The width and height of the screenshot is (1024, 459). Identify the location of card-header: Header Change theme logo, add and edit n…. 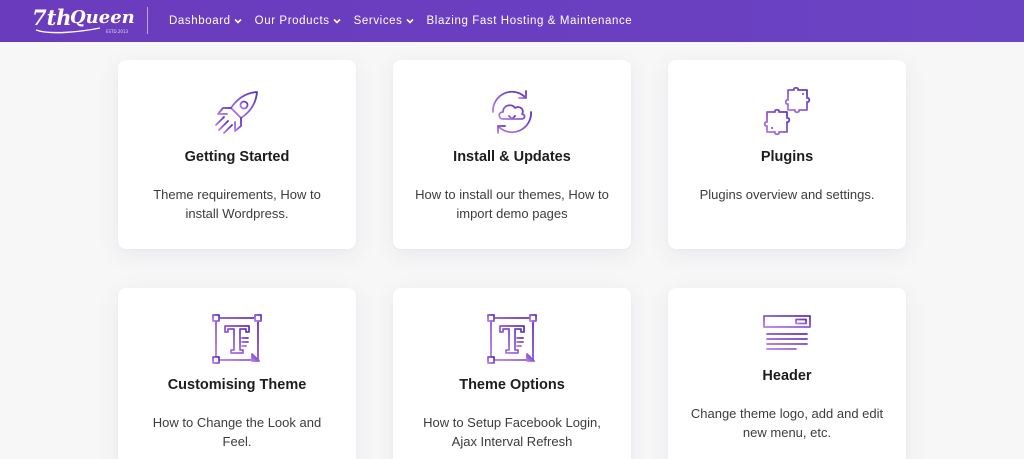
(787, 373).